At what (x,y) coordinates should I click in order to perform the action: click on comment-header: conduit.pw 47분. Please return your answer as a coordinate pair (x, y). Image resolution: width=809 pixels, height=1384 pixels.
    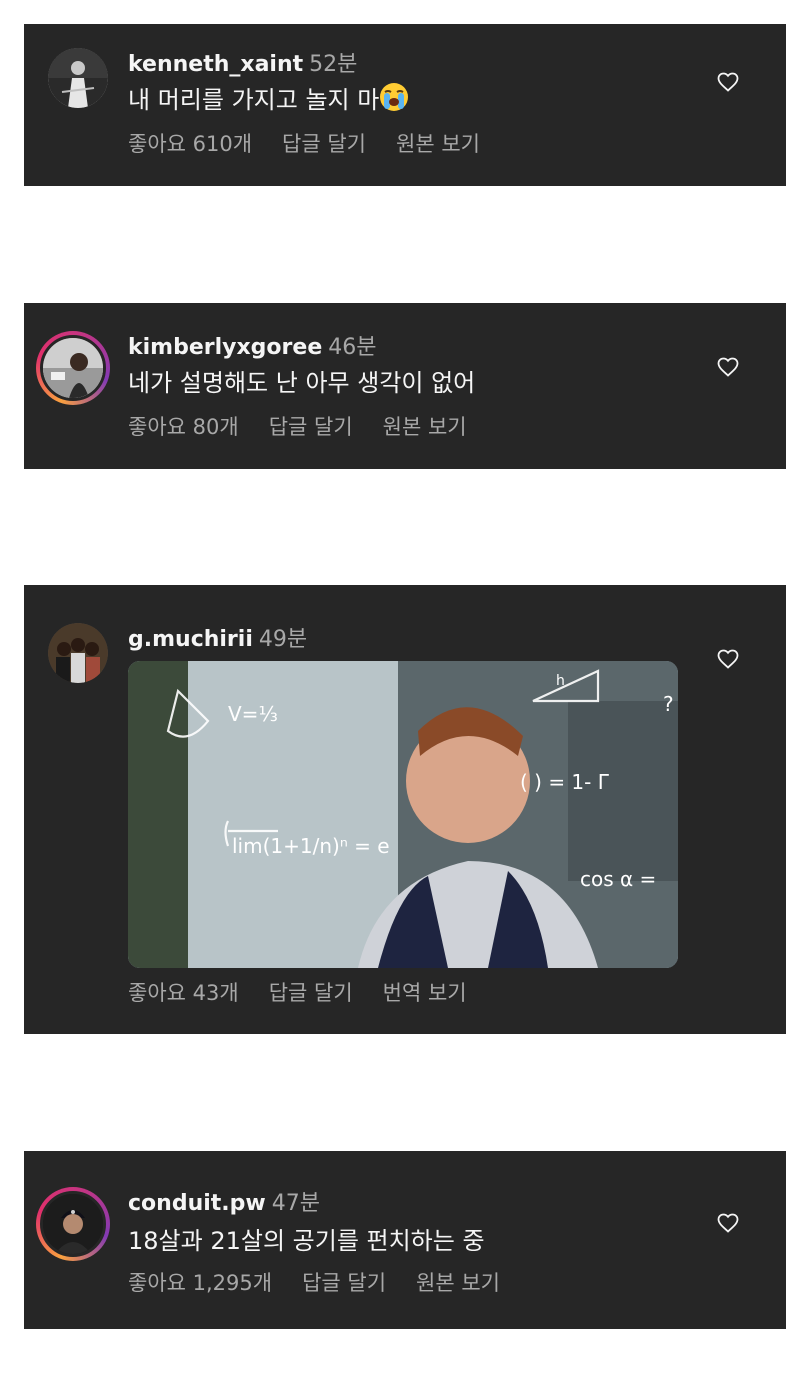
    Looking at the image, I should click on (224, 1201).